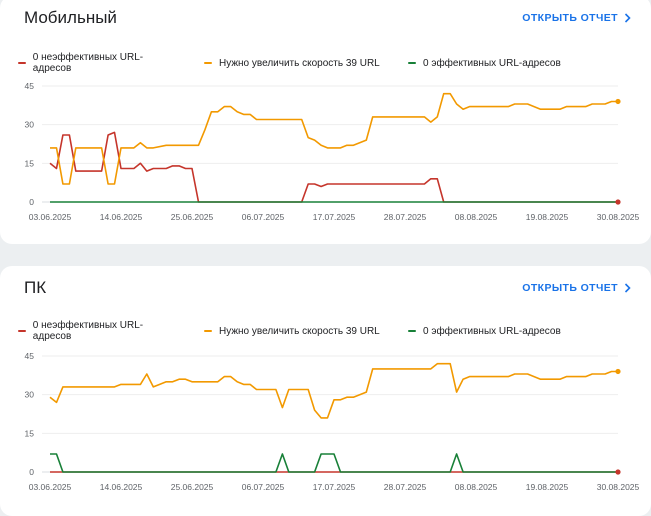  Describe the element at coordinates (35, 287) in the screenshot. I see `card-title: ПК` at that location.